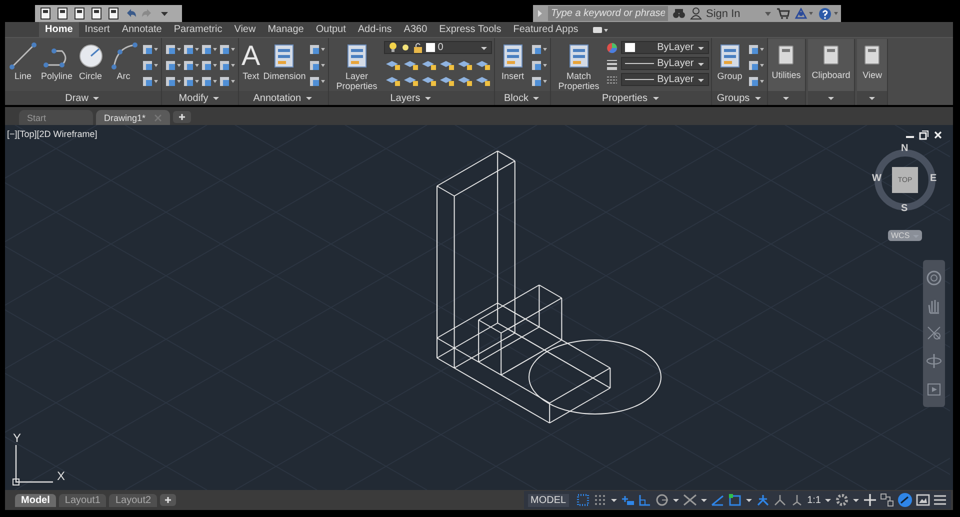 The image size is (960, 517). What do you see at coordinates (57, 61) in the screenshot?
I see `ribbon-tool-button: Polyline` at bounding box center [57, 61].